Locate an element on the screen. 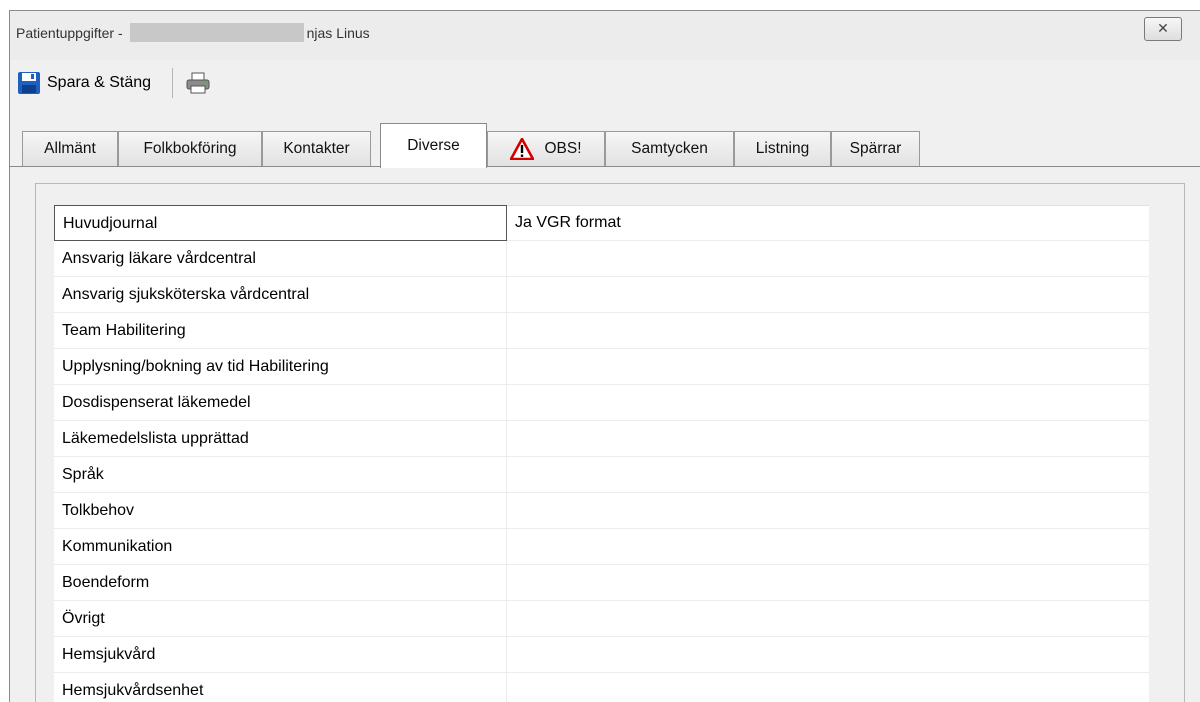 This screenshot has height=702, width=1200. tab-obs: OBS! is located at coordinates (546, 148).